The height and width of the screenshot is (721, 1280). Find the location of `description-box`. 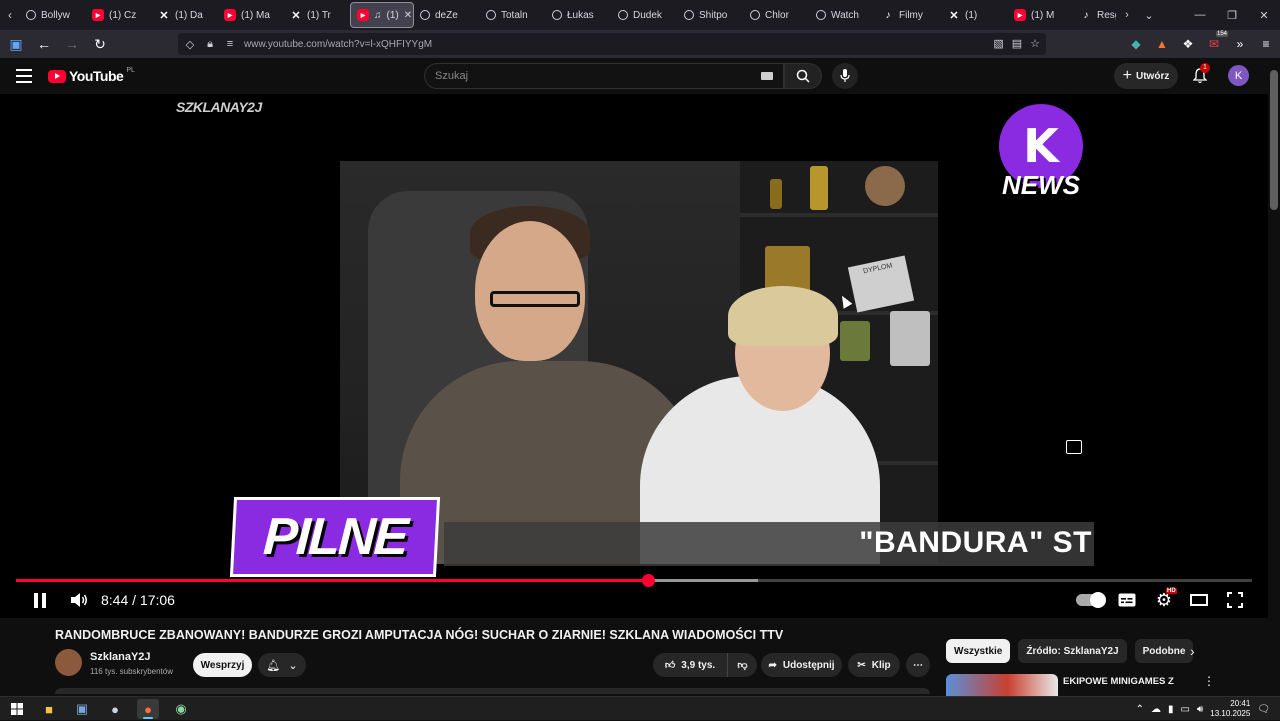

description-box is located at coordinates (492, 691).